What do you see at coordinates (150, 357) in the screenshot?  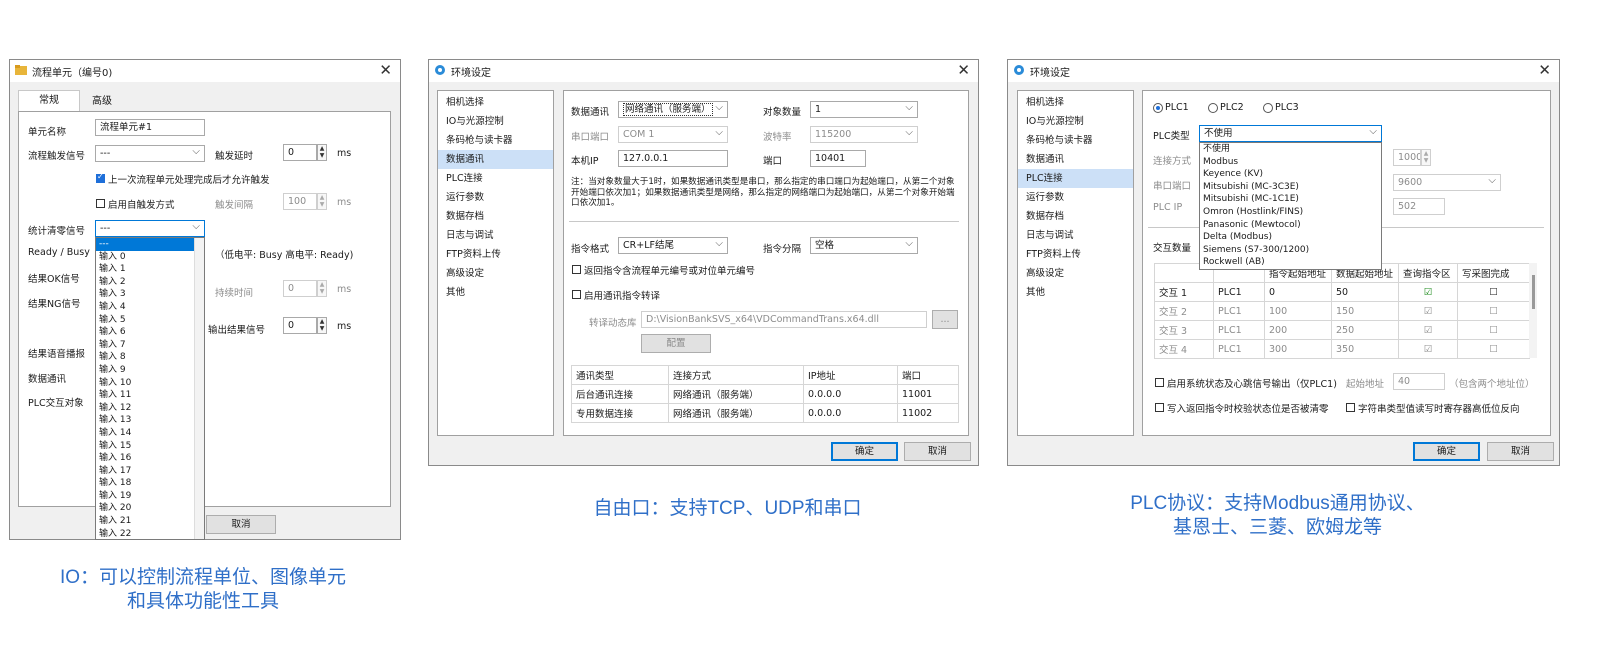 I see `dropdown-option: 输入 8` at bounding box center [150, 357].